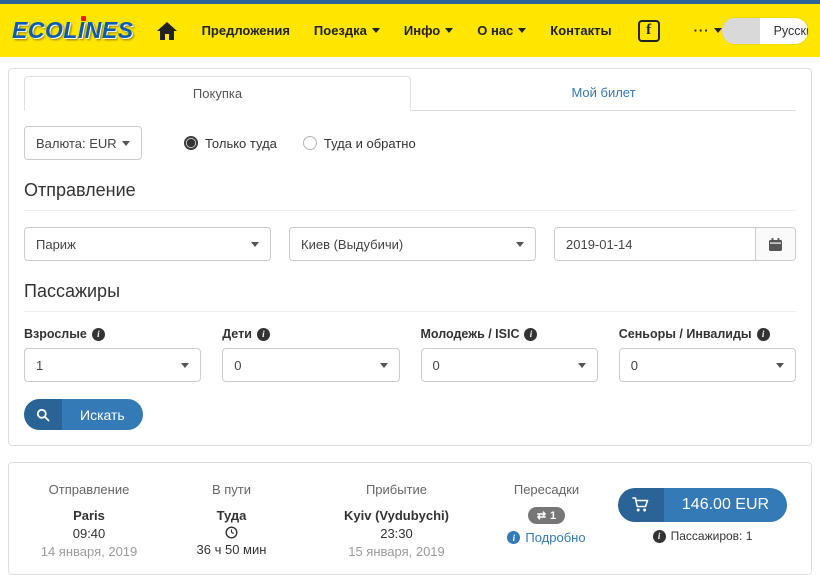 The image size is (820, 575). What do you see at coordinates (725, 505) in the screenshot?
I see `price-label: 146.00 EUR` at bounding box center [725, 505].